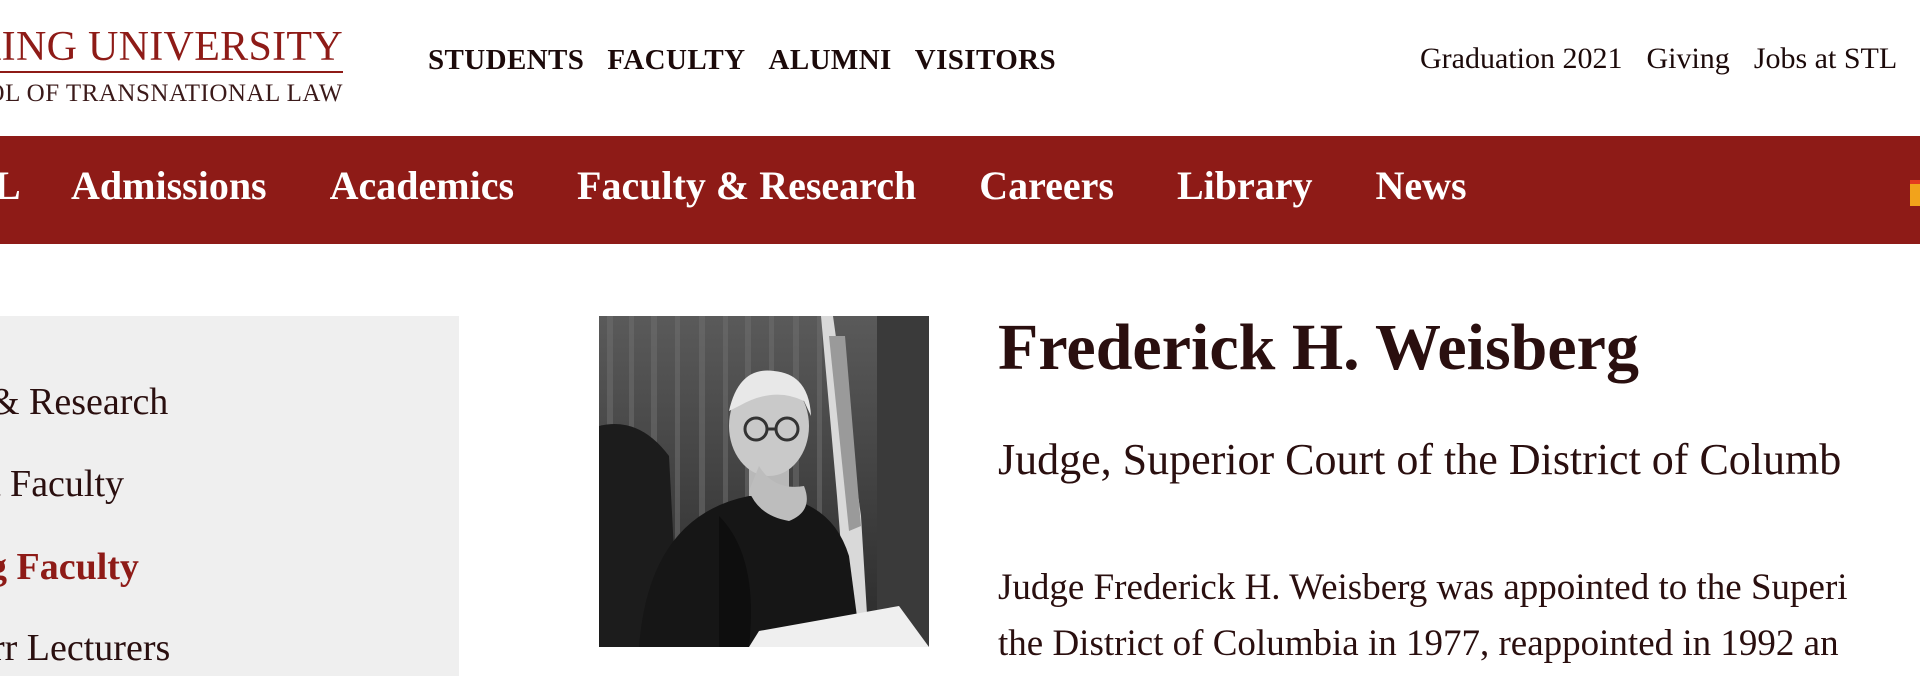 Image resolution: width=1920 pixels, height=676 pixels. I want to click on main-nav-item: Library, so click(1245, 185).